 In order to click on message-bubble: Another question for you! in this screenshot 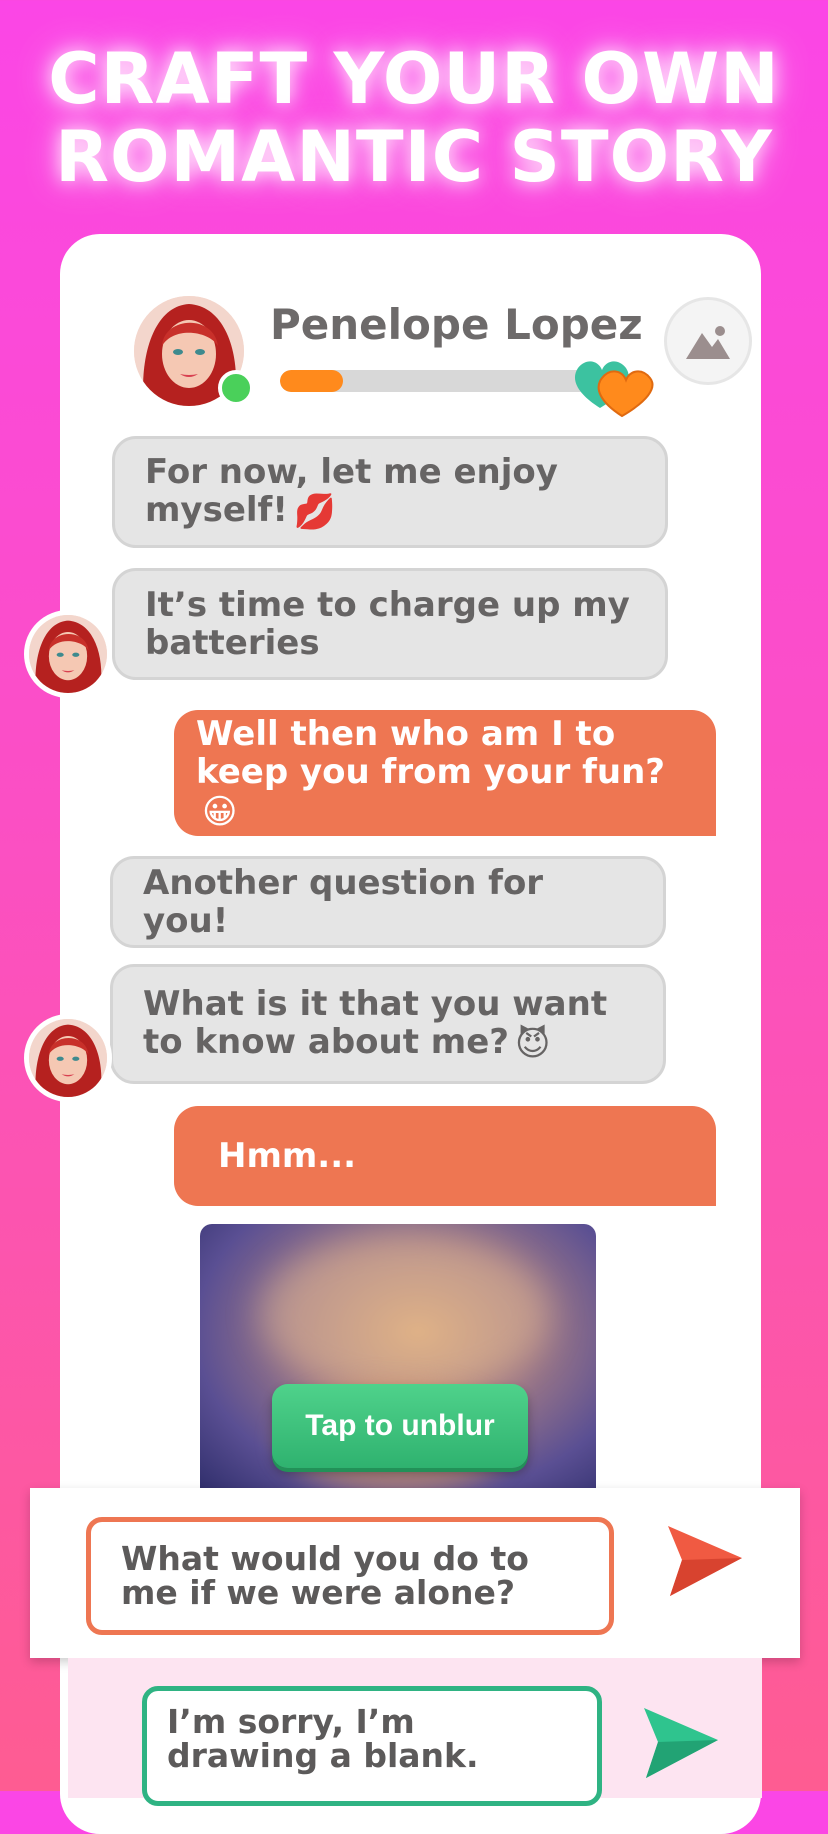, I will do `click(388, 902)`.